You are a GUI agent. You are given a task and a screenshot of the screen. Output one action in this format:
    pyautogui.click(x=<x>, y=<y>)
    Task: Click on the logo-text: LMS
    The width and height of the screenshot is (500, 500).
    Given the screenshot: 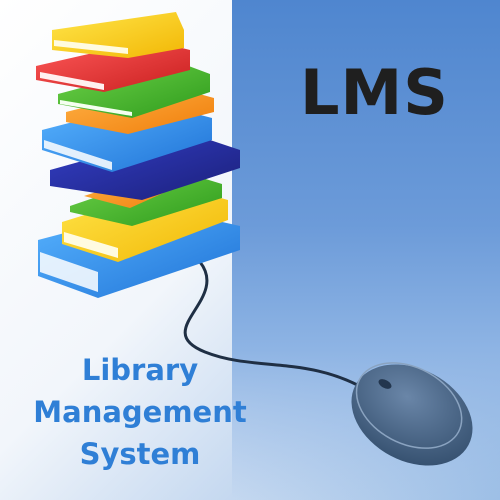 What is the action you would take?
    pyautogui.click(x=374, y=92)
    